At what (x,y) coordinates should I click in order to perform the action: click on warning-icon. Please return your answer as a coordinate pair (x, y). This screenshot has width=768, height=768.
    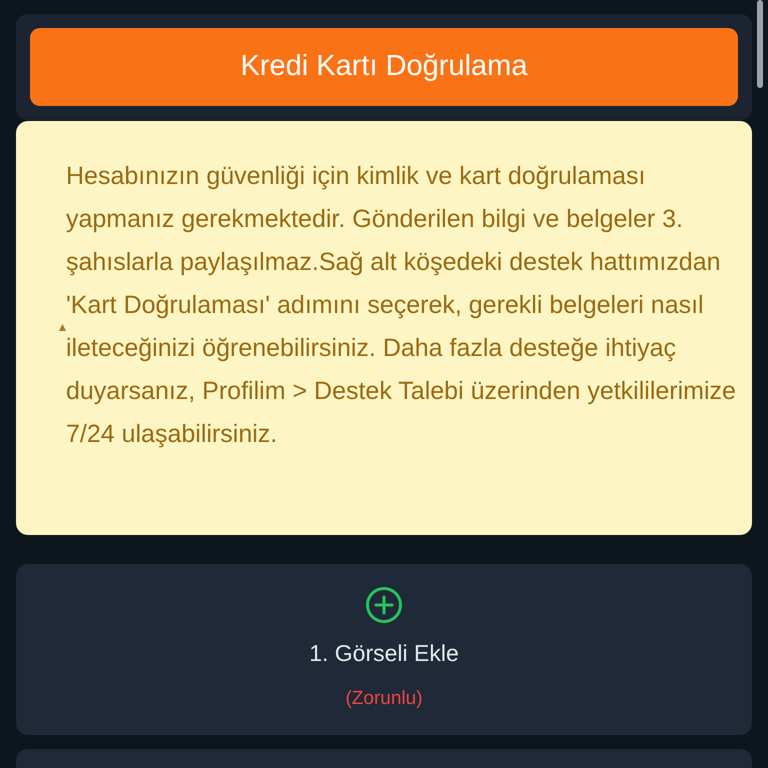
    Looking at the image, I should click on (62, 327).